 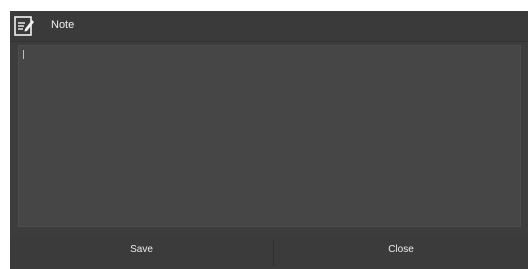 I want to click on close-button: Close, so click(x=401, y=252).